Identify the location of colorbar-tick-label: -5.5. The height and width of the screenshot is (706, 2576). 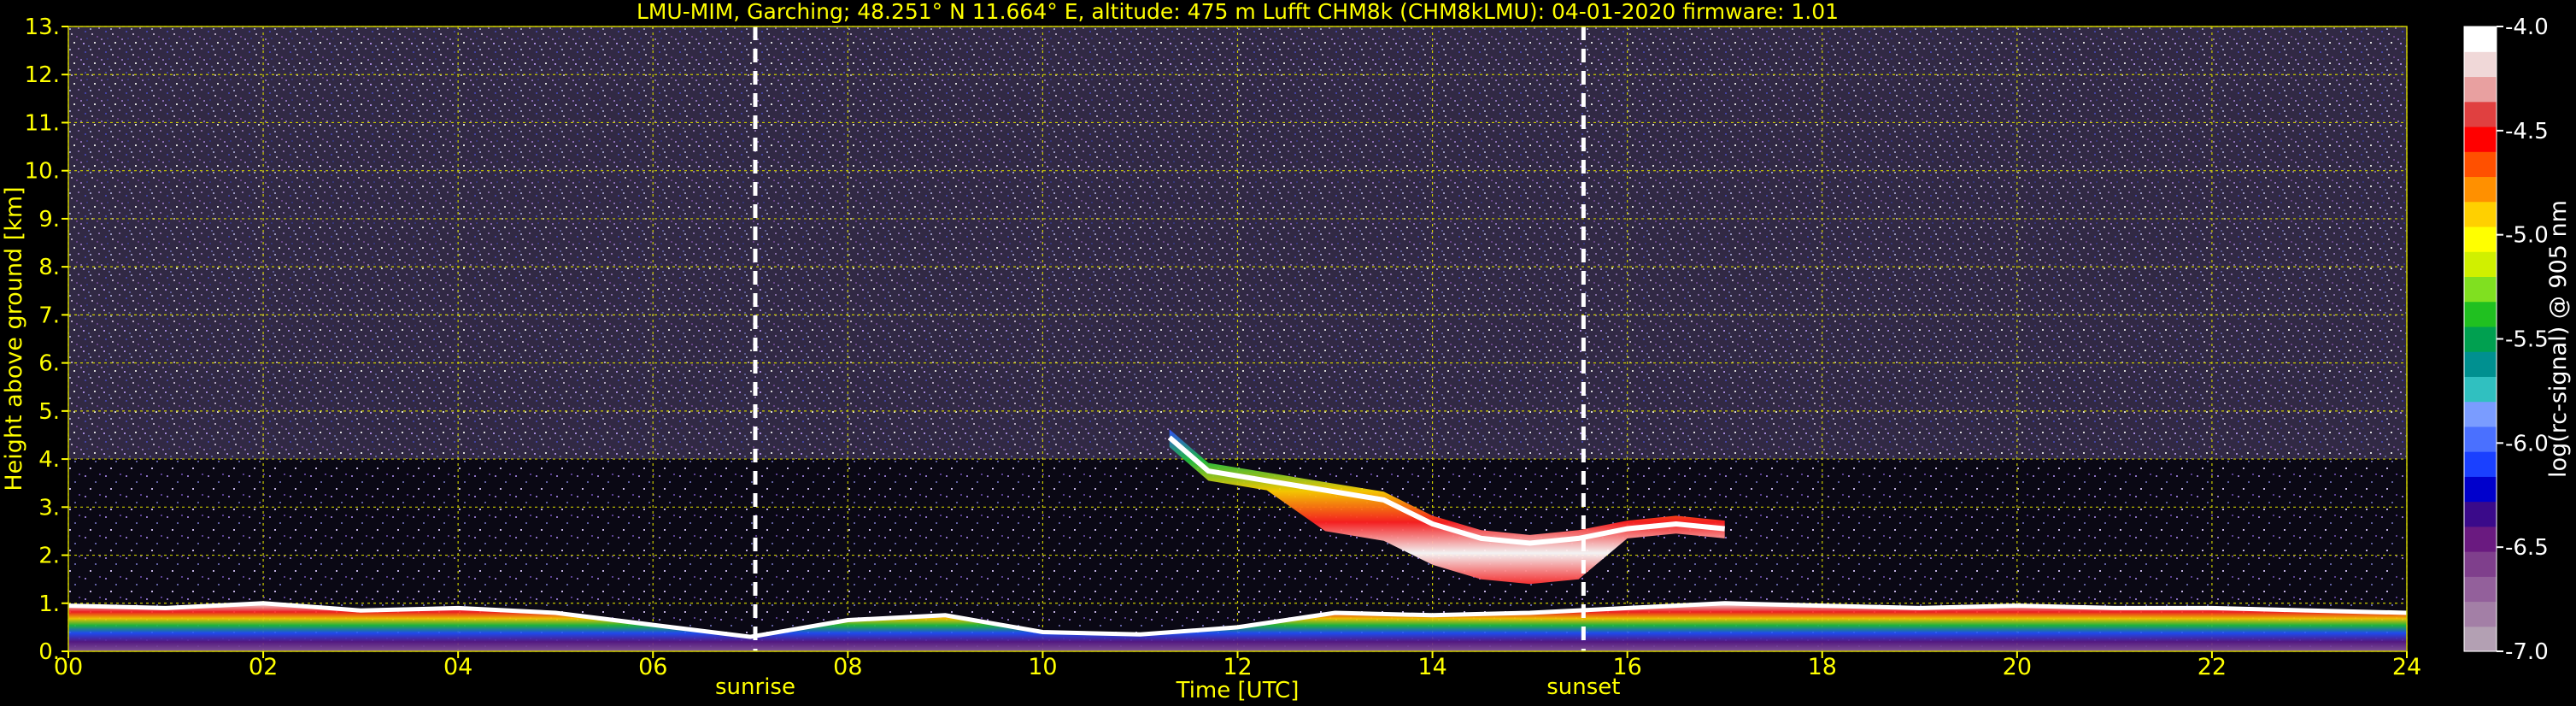
(2527, 340).